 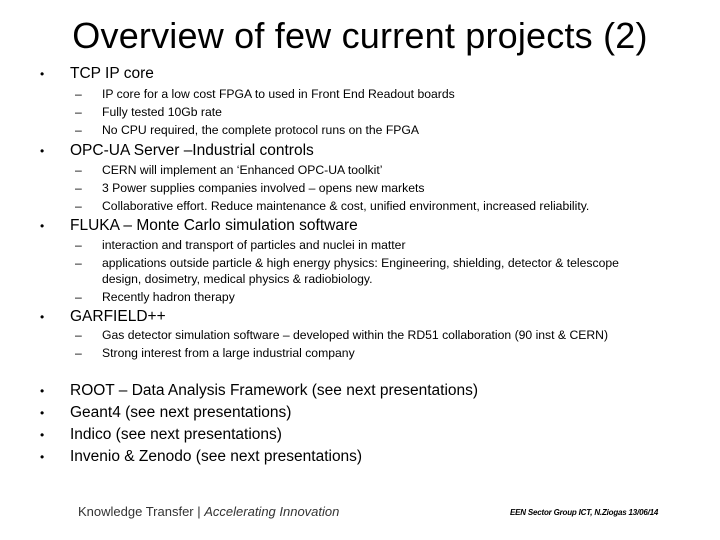 What do you see at coordinates (141, 511) in the screenshot?
I see `footer-brand-text: Knowledge Transfer |` at bounding box center [141, 511].